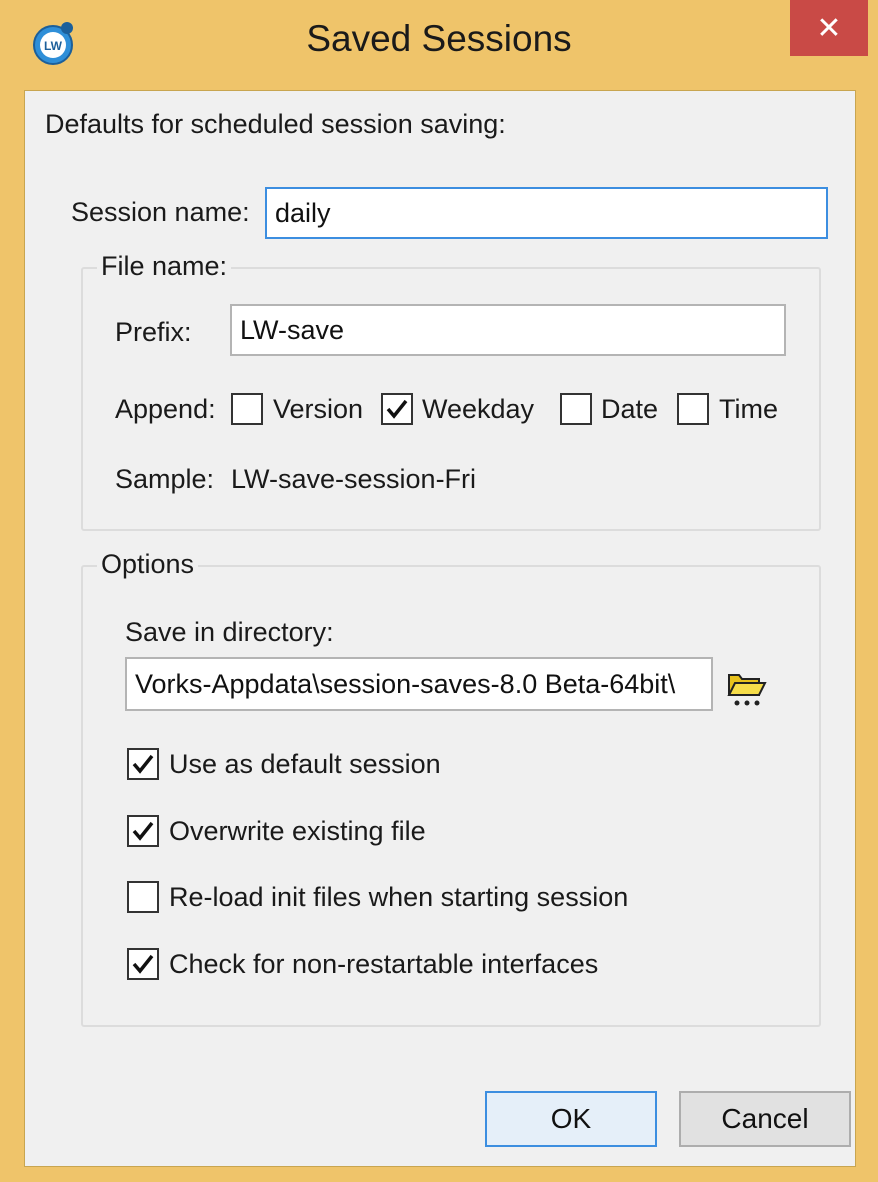 The image size is (878, 1182). What do you see at coordinates (164, 266) in the screenshot?
I see `file-name-group-title: File name:` at bounding box center [164, 266].